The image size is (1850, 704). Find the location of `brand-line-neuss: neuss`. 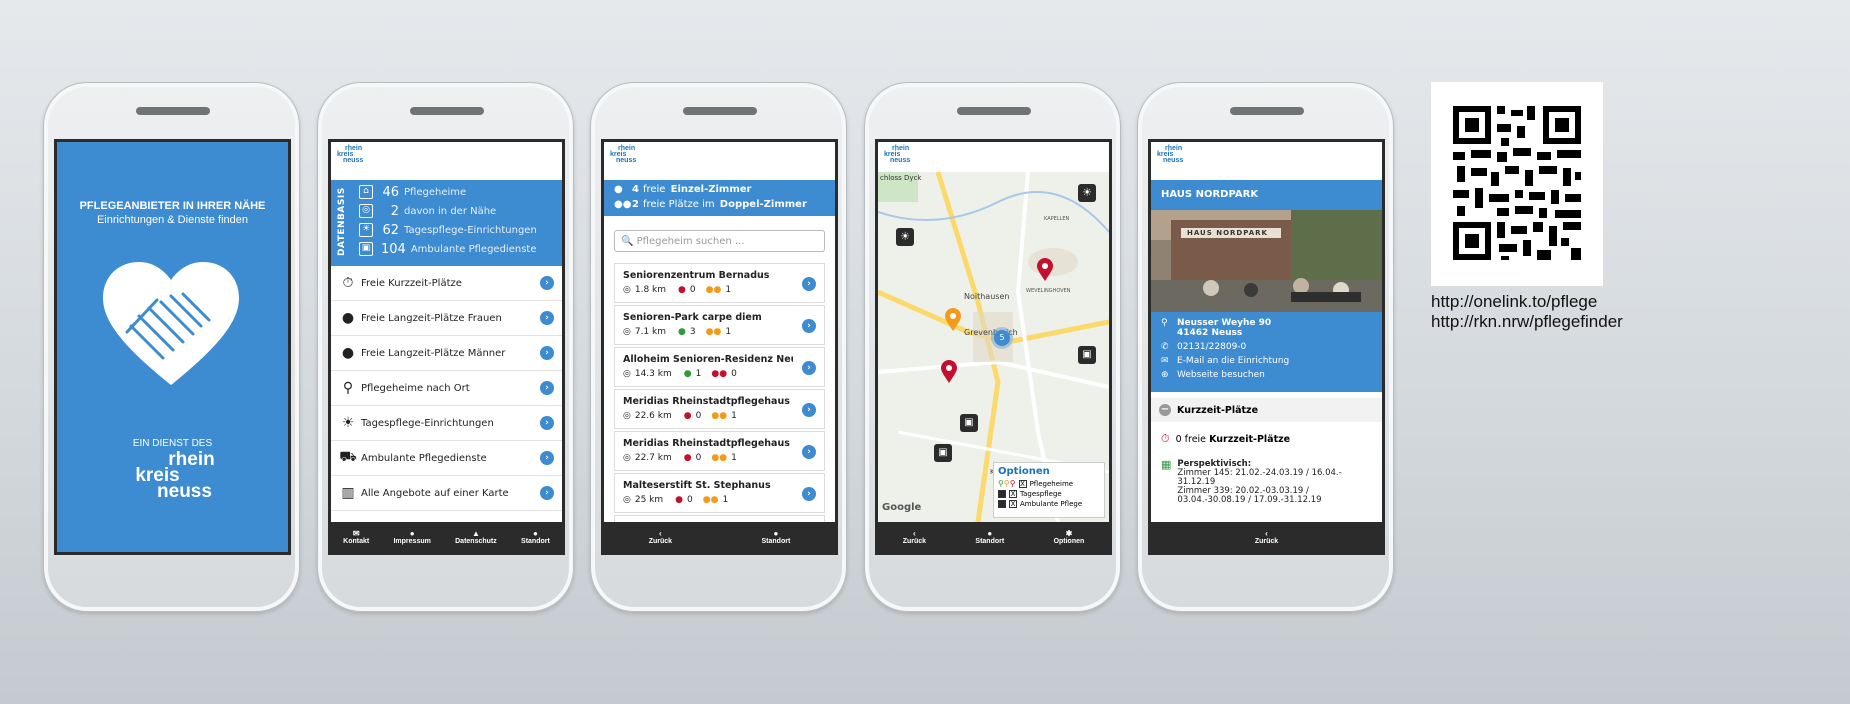

brand-line-neuss: neuss is located at coordinates (184, 491).